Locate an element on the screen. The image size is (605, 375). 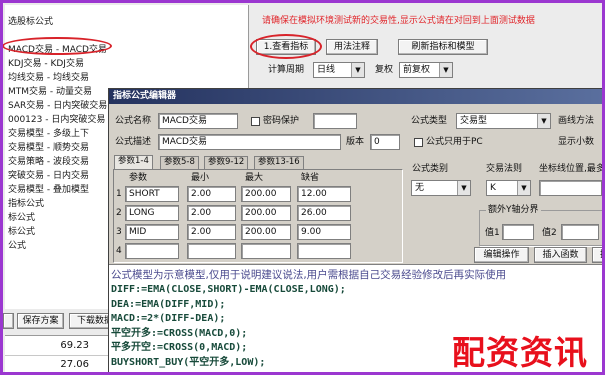
tab-params-5-8: 参数5-8 is located at coordinates (179, 162).